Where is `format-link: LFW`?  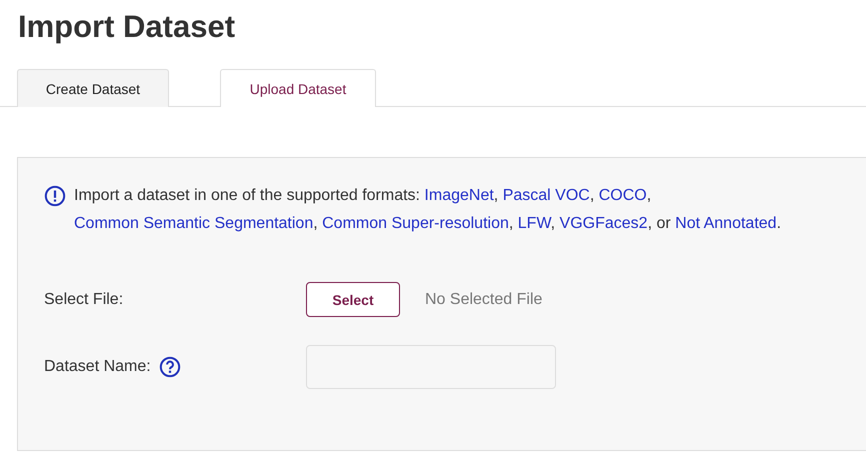
format-link: LFW is located at coordinates (534, 223).